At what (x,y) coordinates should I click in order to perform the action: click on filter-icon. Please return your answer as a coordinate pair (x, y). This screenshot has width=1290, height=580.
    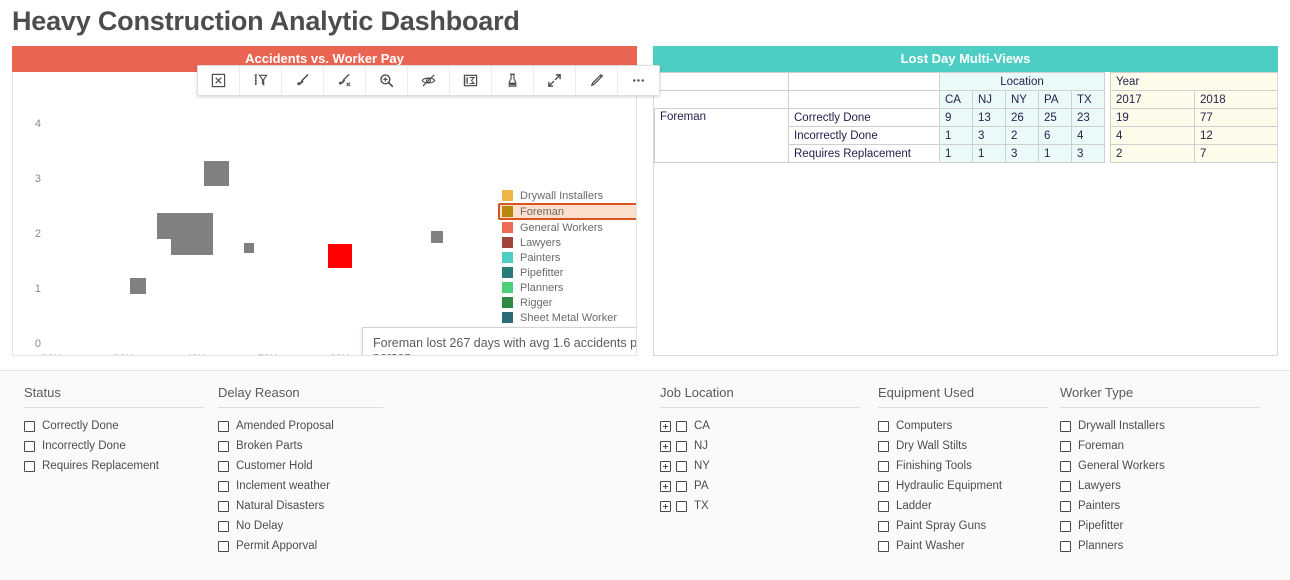
    Looking at the image, I should click on (261, 80).